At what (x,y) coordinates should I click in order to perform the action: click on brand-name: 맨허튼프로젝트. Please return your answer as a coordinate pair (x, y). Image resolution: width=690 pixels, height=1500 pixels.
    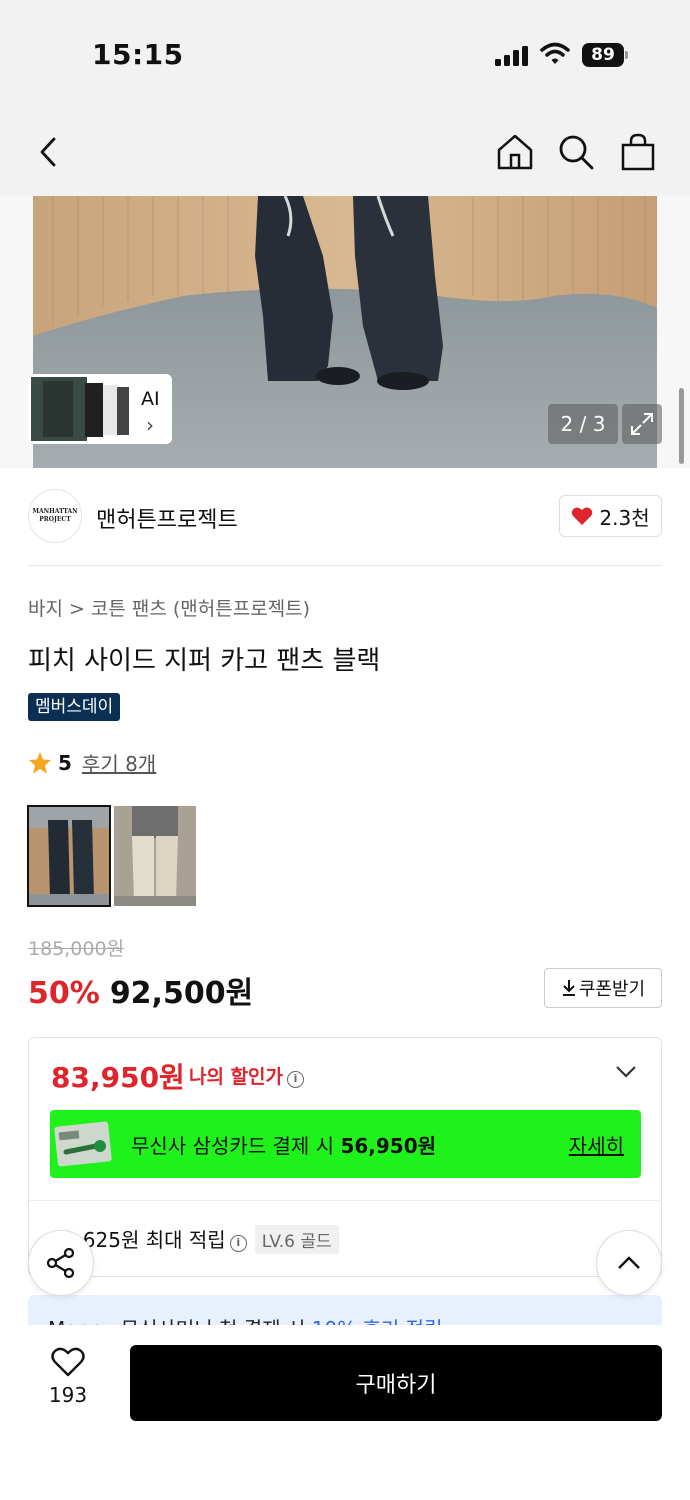
    Looking at the image, I should click on (167, 518).